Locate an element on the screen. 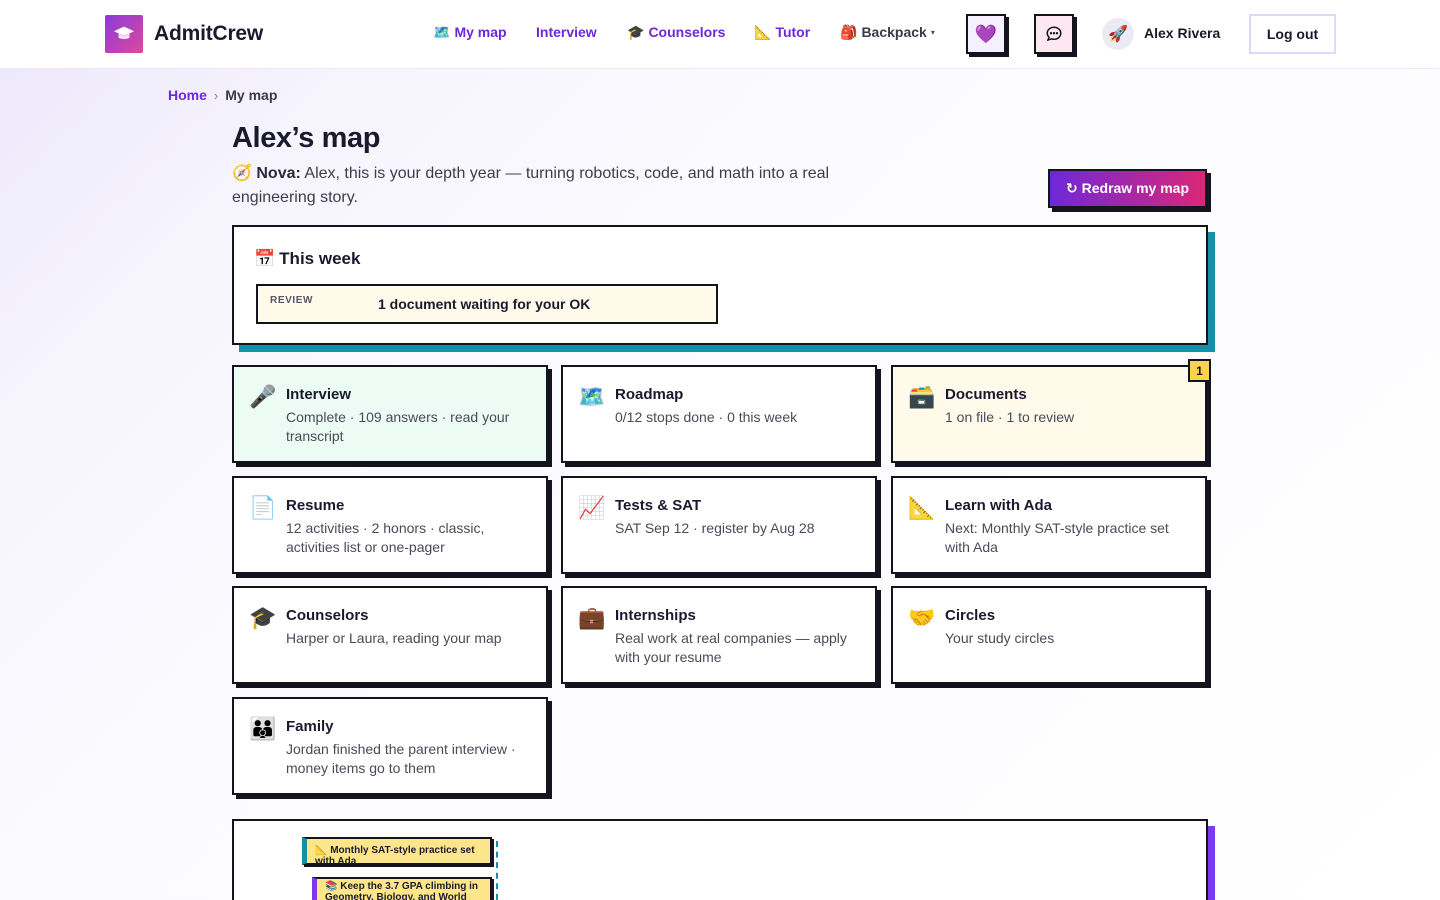 Image resolution: width=1440 pixels, height=900 pixels. family-icon: 👪 is located at coordinates (263, 728).